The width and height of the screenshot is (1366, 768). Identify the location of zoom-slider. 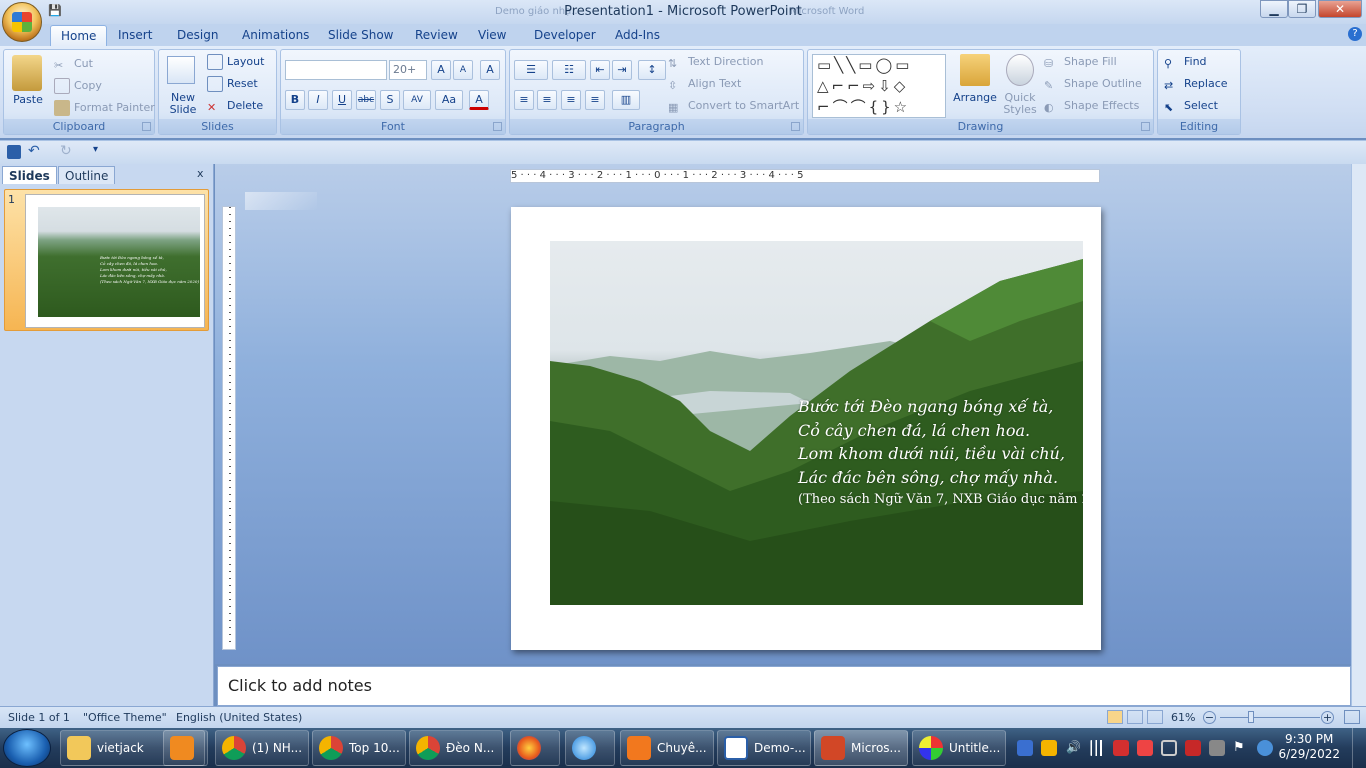
(1270, 717).